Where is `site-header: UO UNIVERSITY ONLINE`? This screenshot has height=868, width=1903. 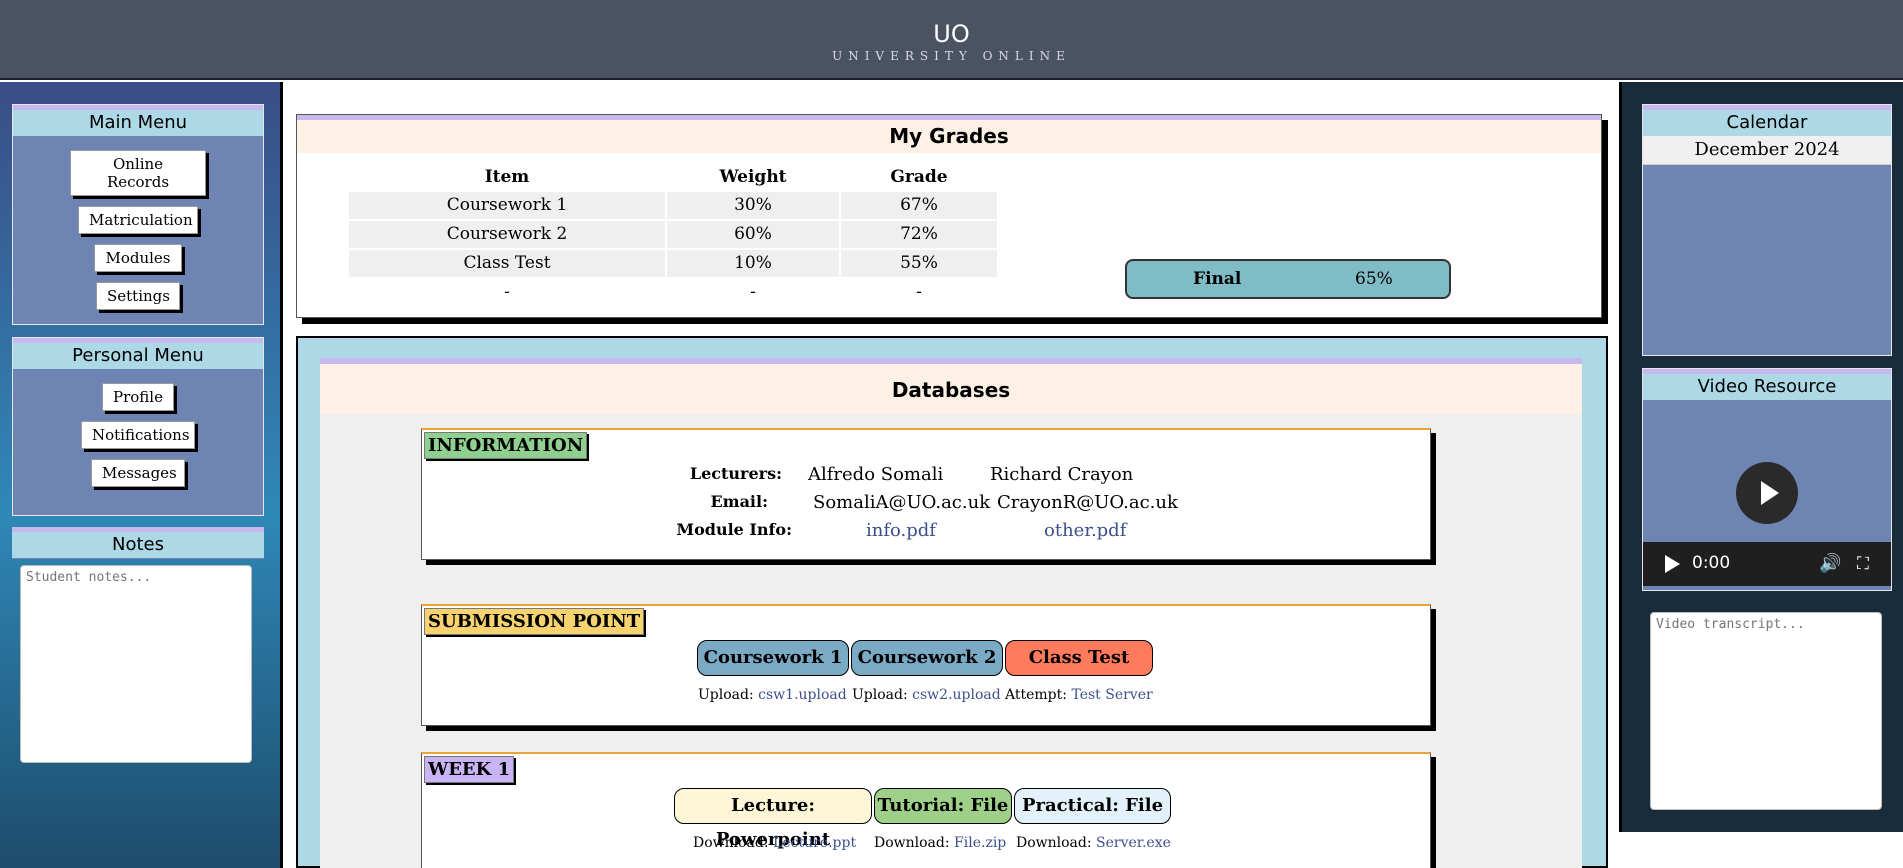 site-header: UO UNIVERSITY ONLINE is located at coordinates (951, 40).